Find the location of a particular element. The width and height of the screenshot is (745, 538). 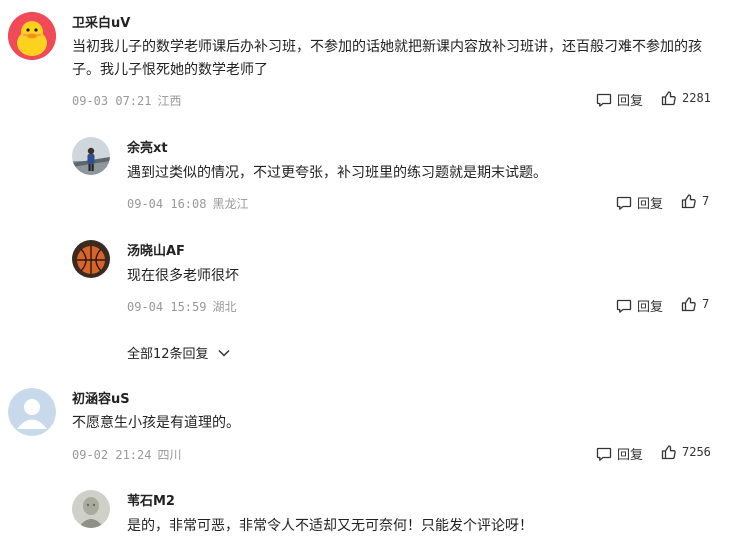

reply-location: 黑龙江 is located at coordinates (230, 204).